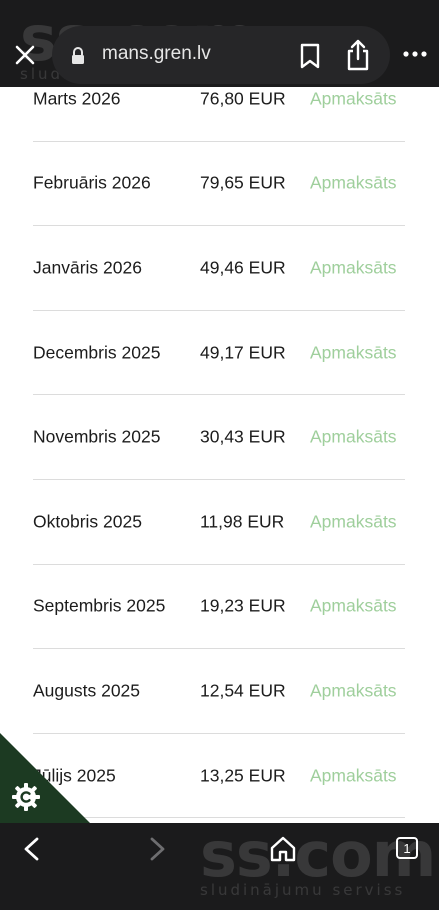 The height and width of the screenshot is (910, 439). I want to click on close-button, so click(25, 55).